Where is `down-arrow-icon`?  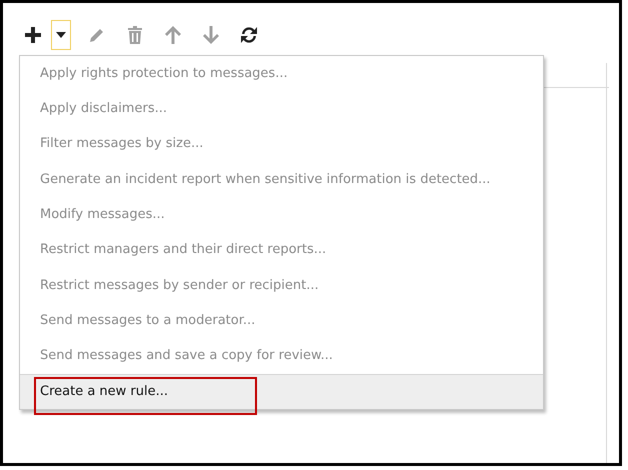 down-arrow-icon is located at coordinates (211, 35).